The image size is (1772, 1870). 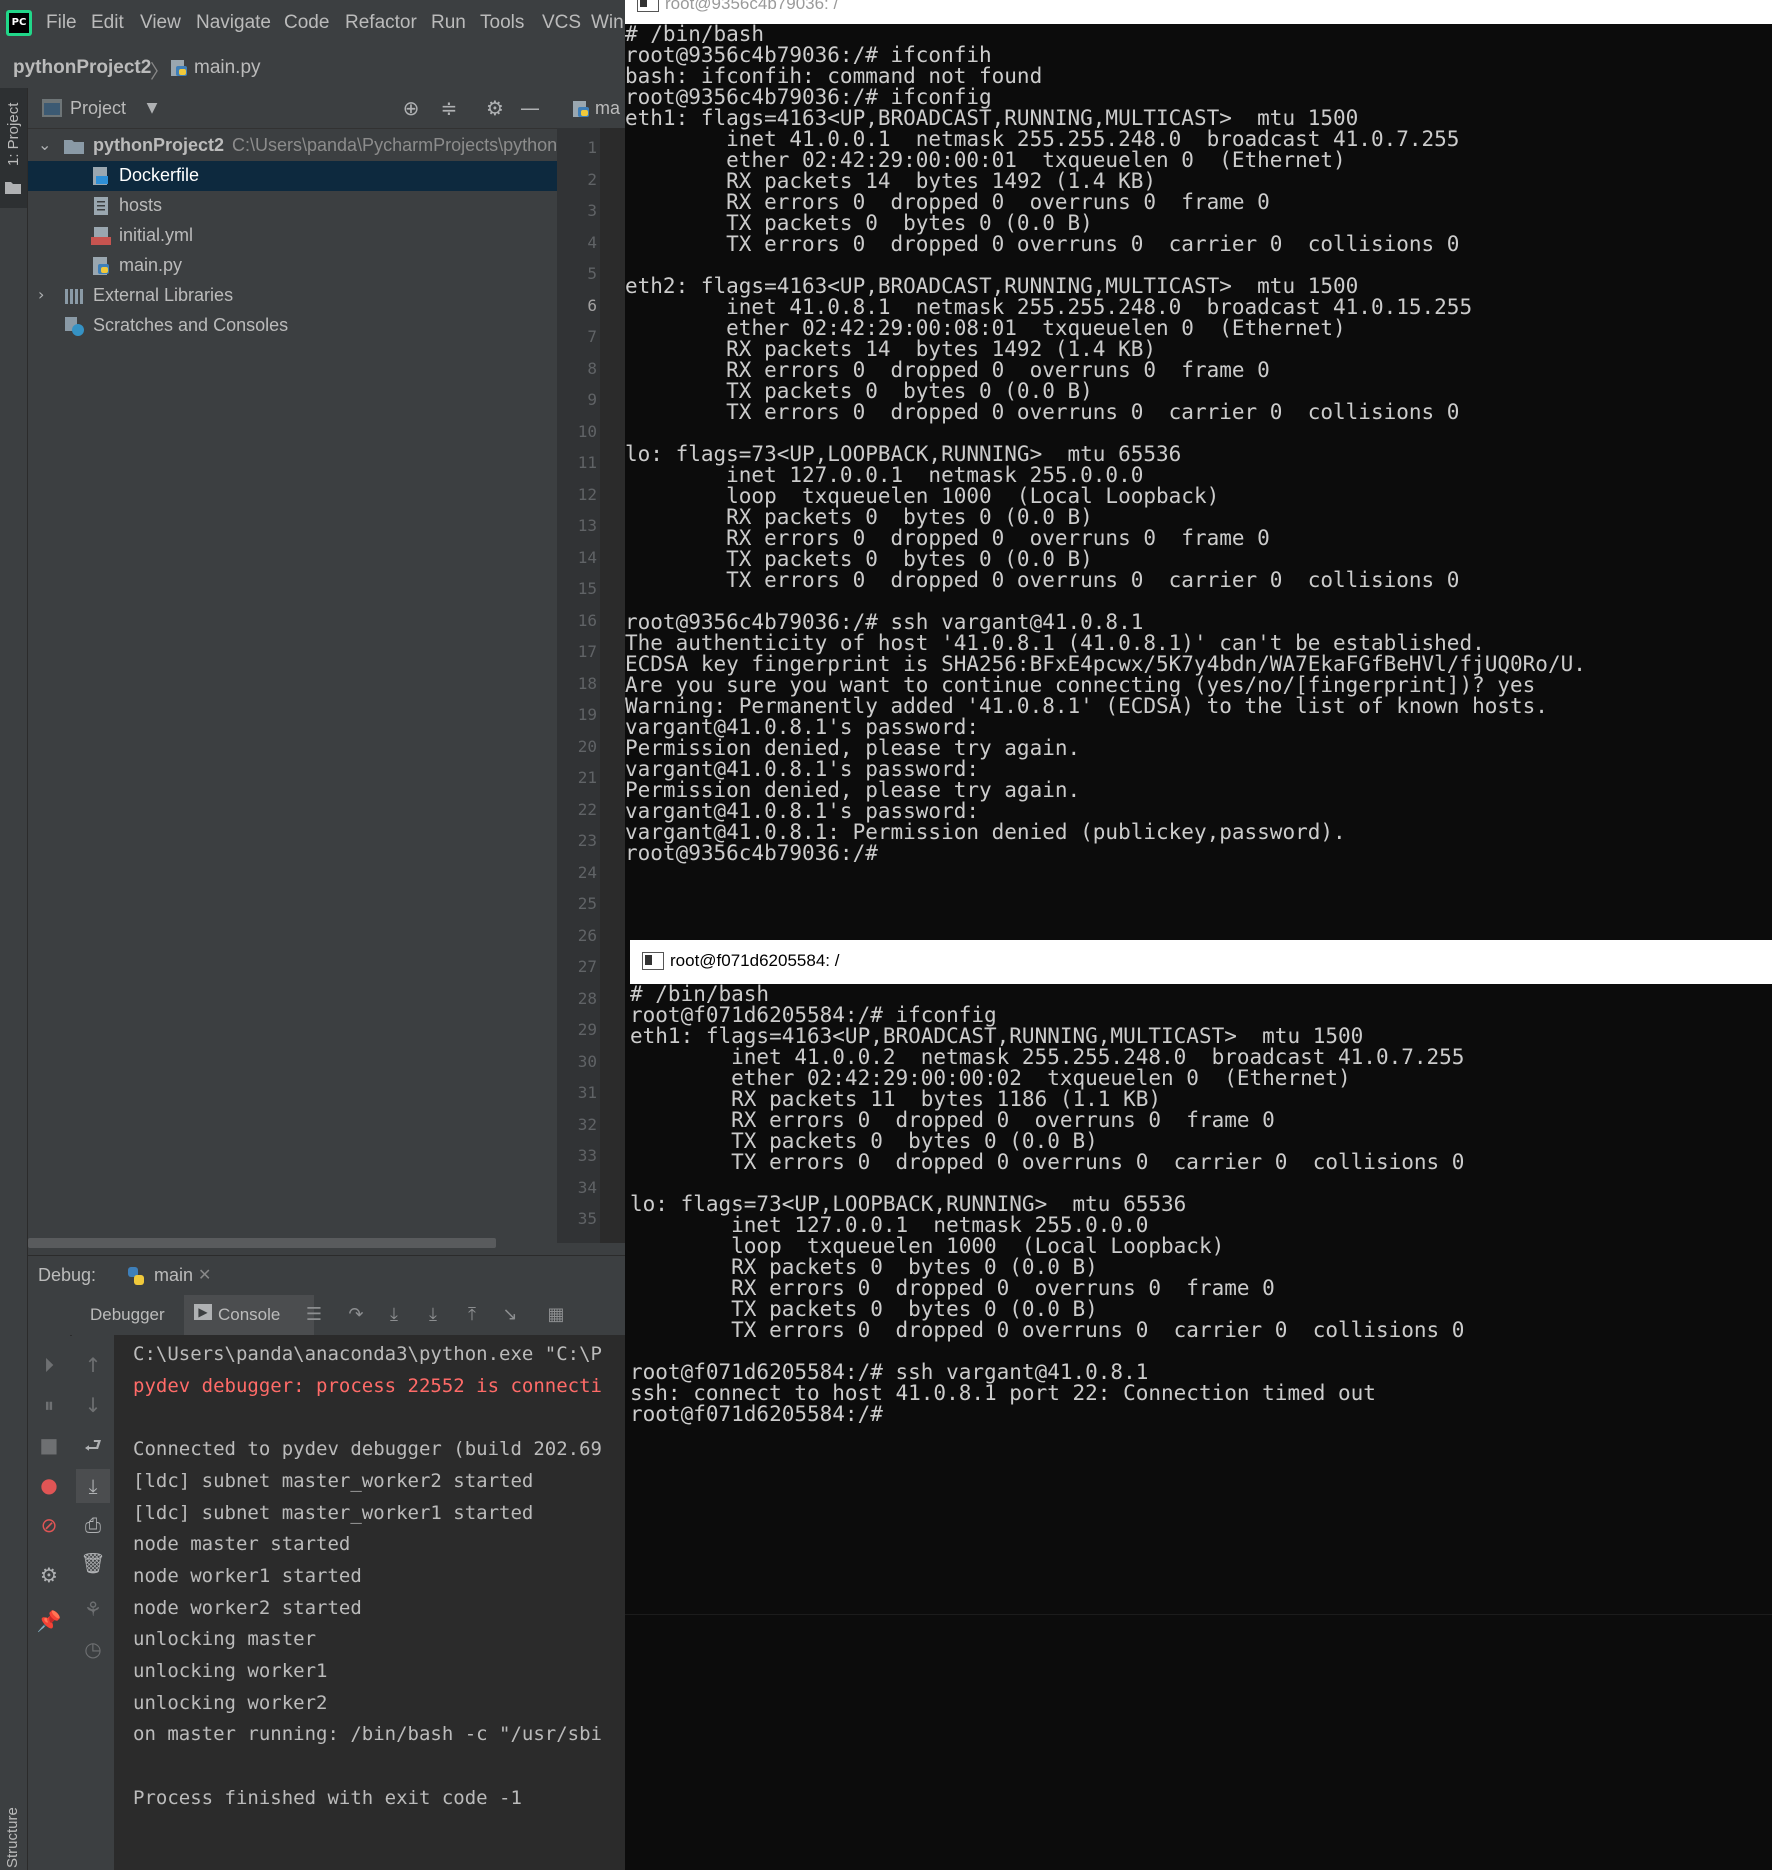 What do you see at coordinates (98, 108) in the screenshot?
I see `project-panel-title: Project` at bounding box center [98, 108].